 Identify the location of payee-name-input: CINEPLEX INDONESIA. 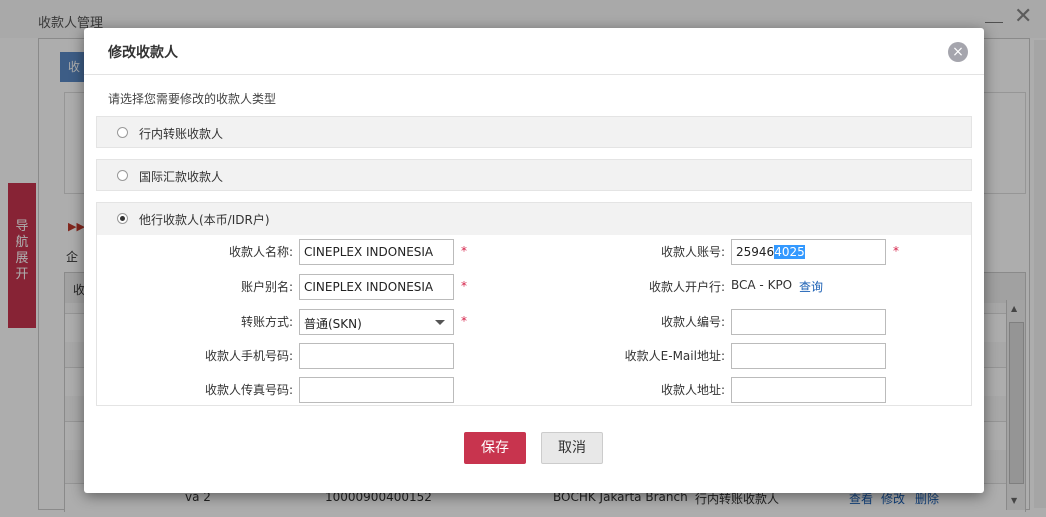
(376, 252).